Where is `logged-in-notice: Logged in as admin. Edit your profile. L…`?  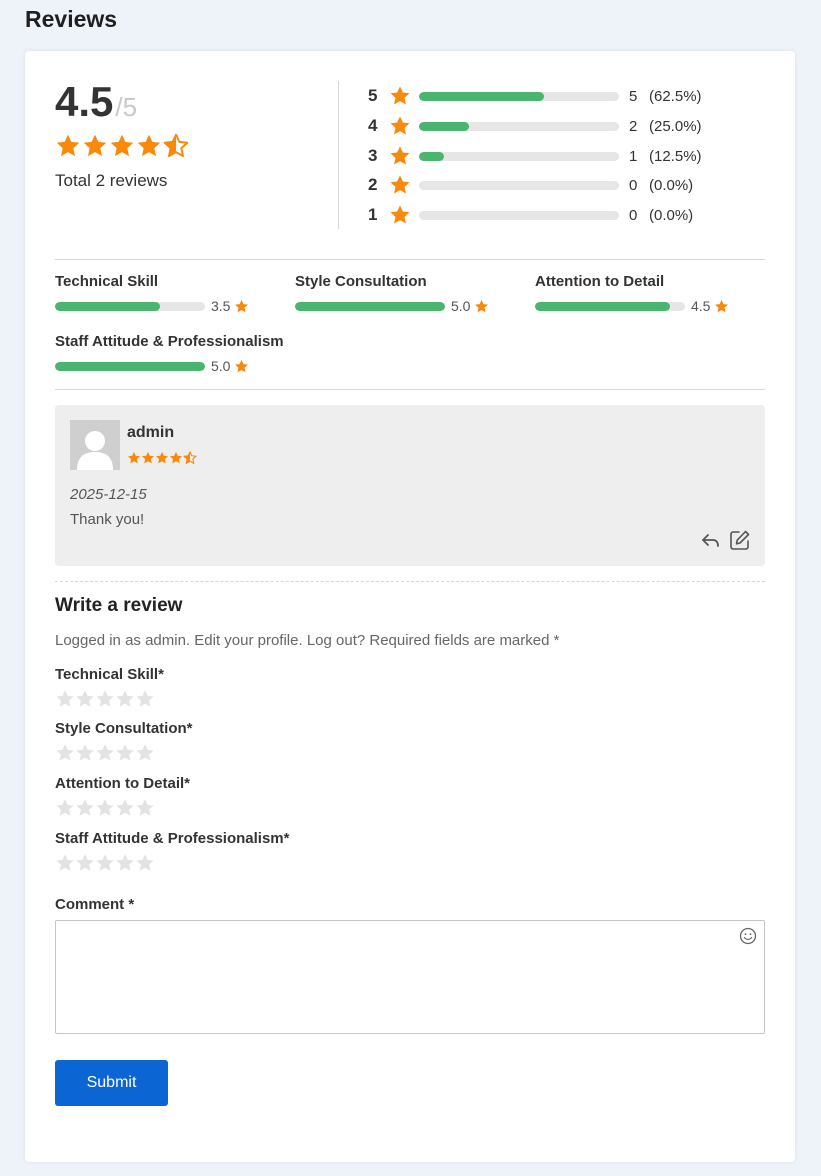 logged-in-notice: Logged in as admin. Edit your profile. L… is located at coordinates (307, 640).